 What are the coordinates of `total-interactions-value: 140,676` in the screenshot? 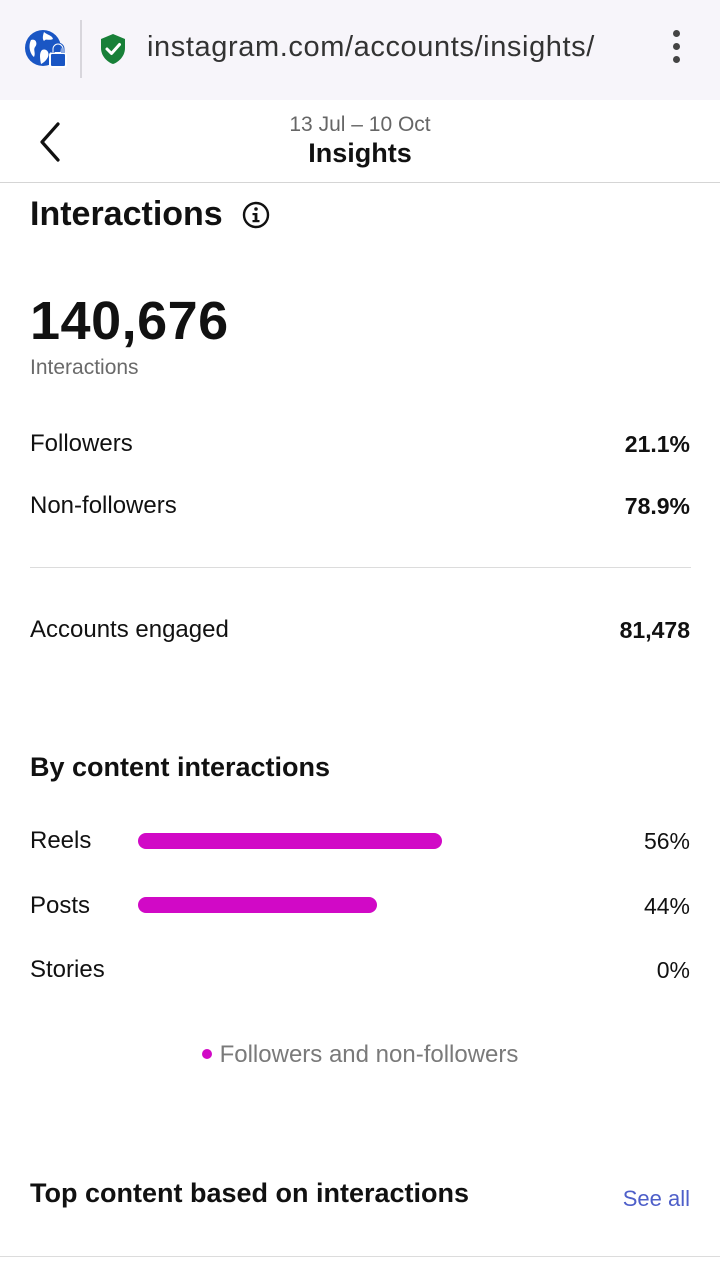 It's located at (129, 321).